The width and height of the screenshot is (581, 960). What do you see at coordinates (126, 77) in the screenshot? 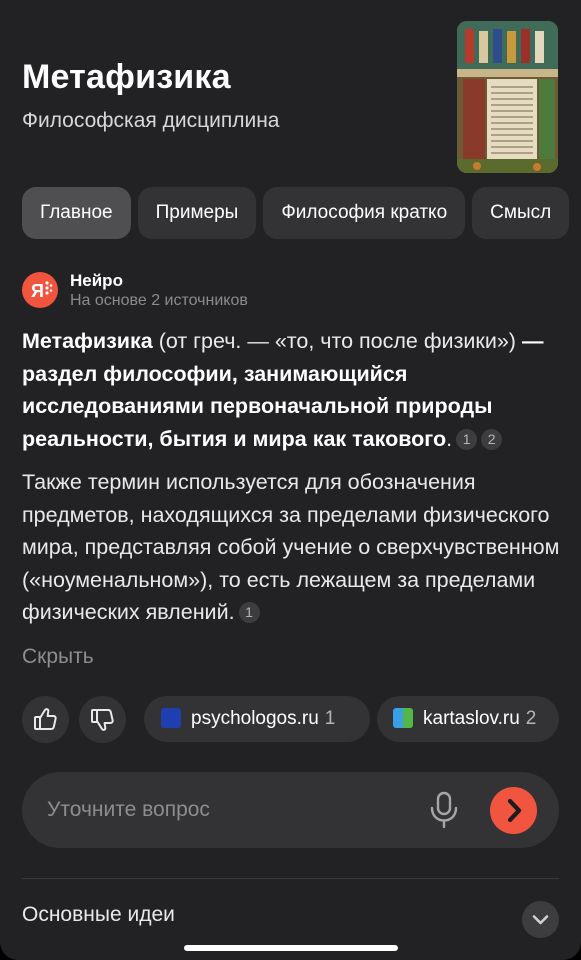
I see `page-title: Метафизика` at bounding box center [126, 77].